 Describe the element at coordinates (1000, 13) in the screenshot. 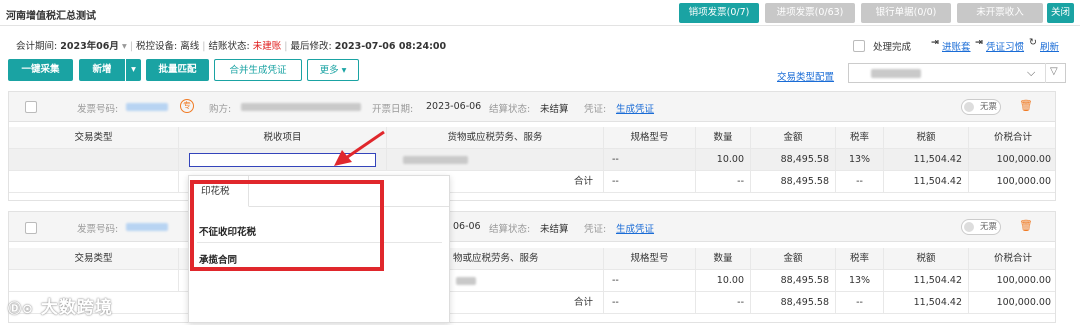

I see `tab-unbilled-income: 未开票收入` at that location.